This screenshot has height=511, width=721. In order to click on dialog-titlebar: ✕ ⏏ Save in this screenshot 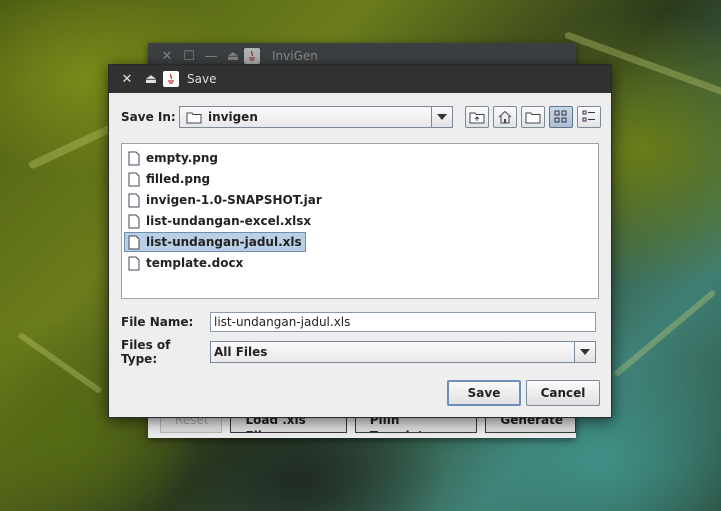, I will do `click(360, 79)`.